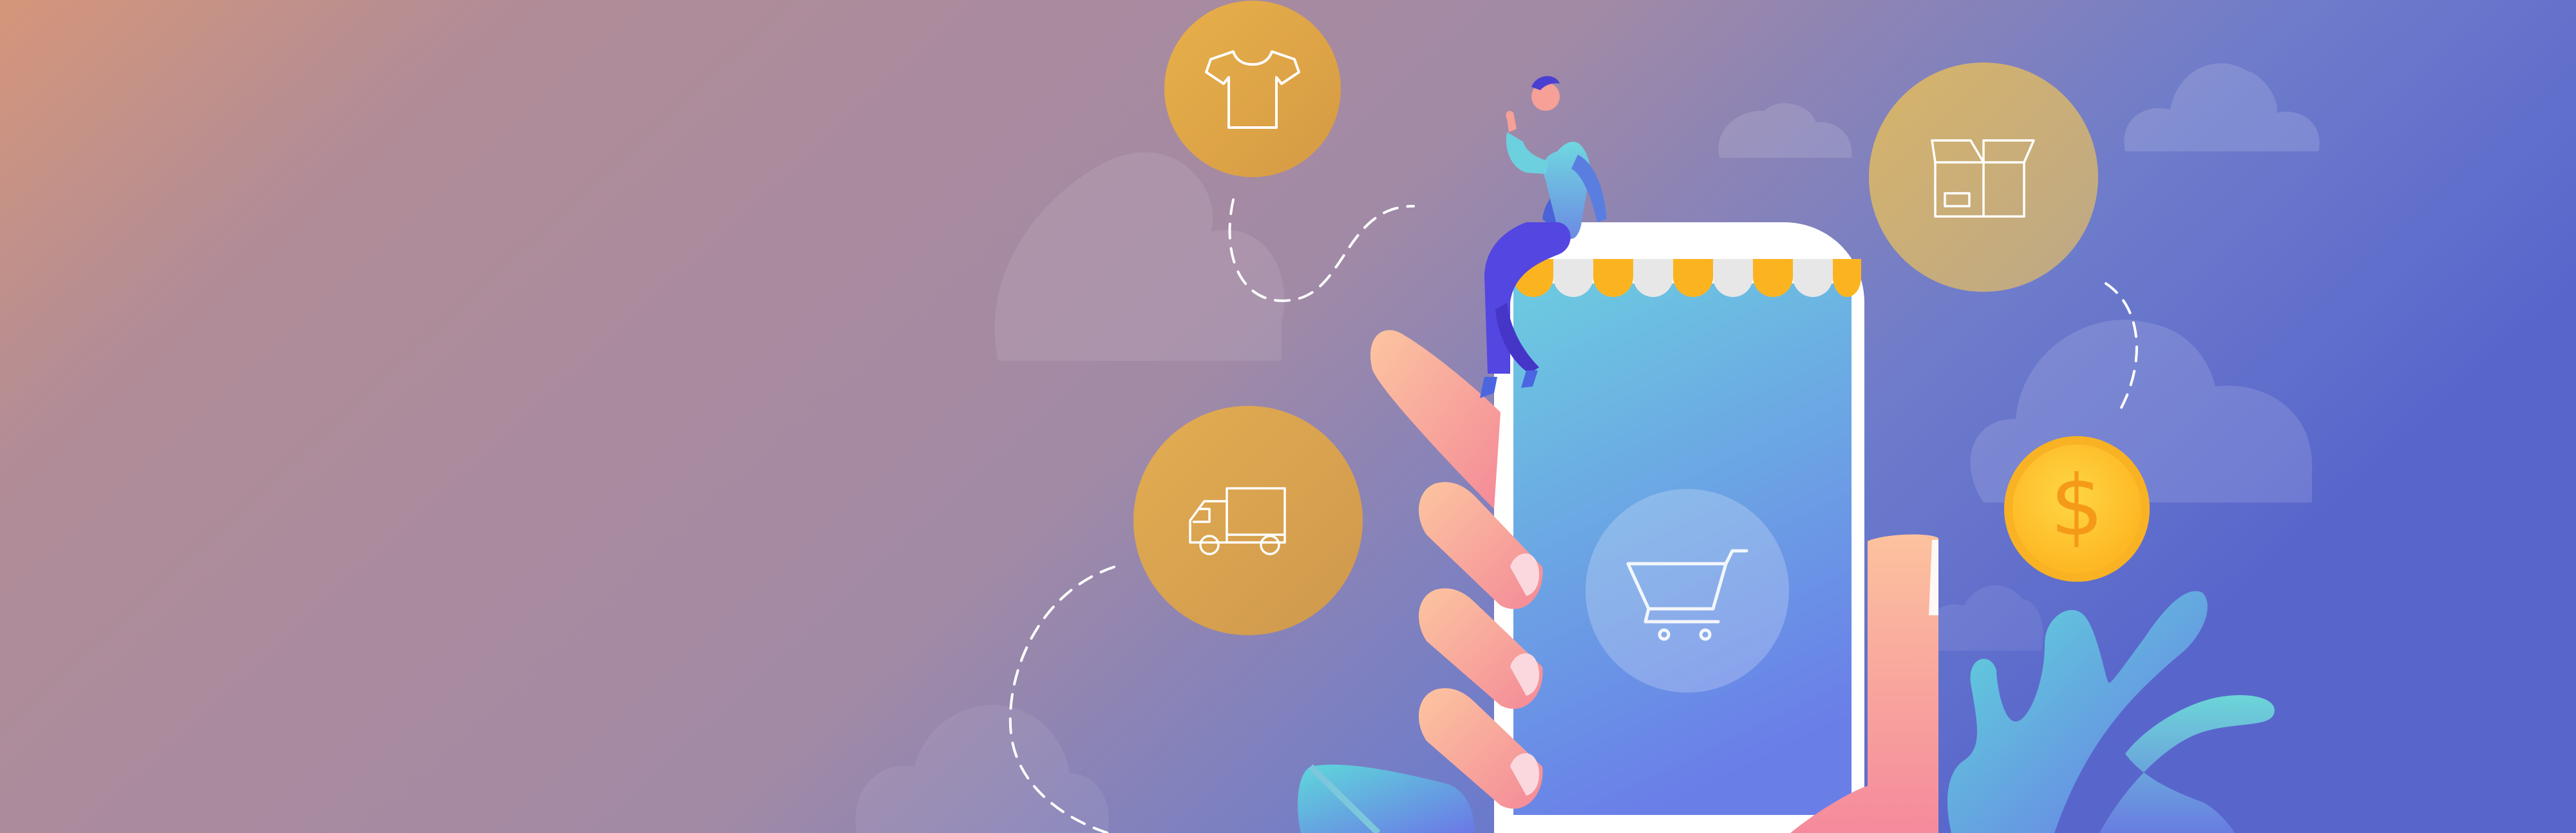 Image resolution: width=2576 pixels, height=833 pixels. What do you see at coordinates (1248, 520) in the screenshot?
I see `truck-bubble` at bounding box center [1248, 520].